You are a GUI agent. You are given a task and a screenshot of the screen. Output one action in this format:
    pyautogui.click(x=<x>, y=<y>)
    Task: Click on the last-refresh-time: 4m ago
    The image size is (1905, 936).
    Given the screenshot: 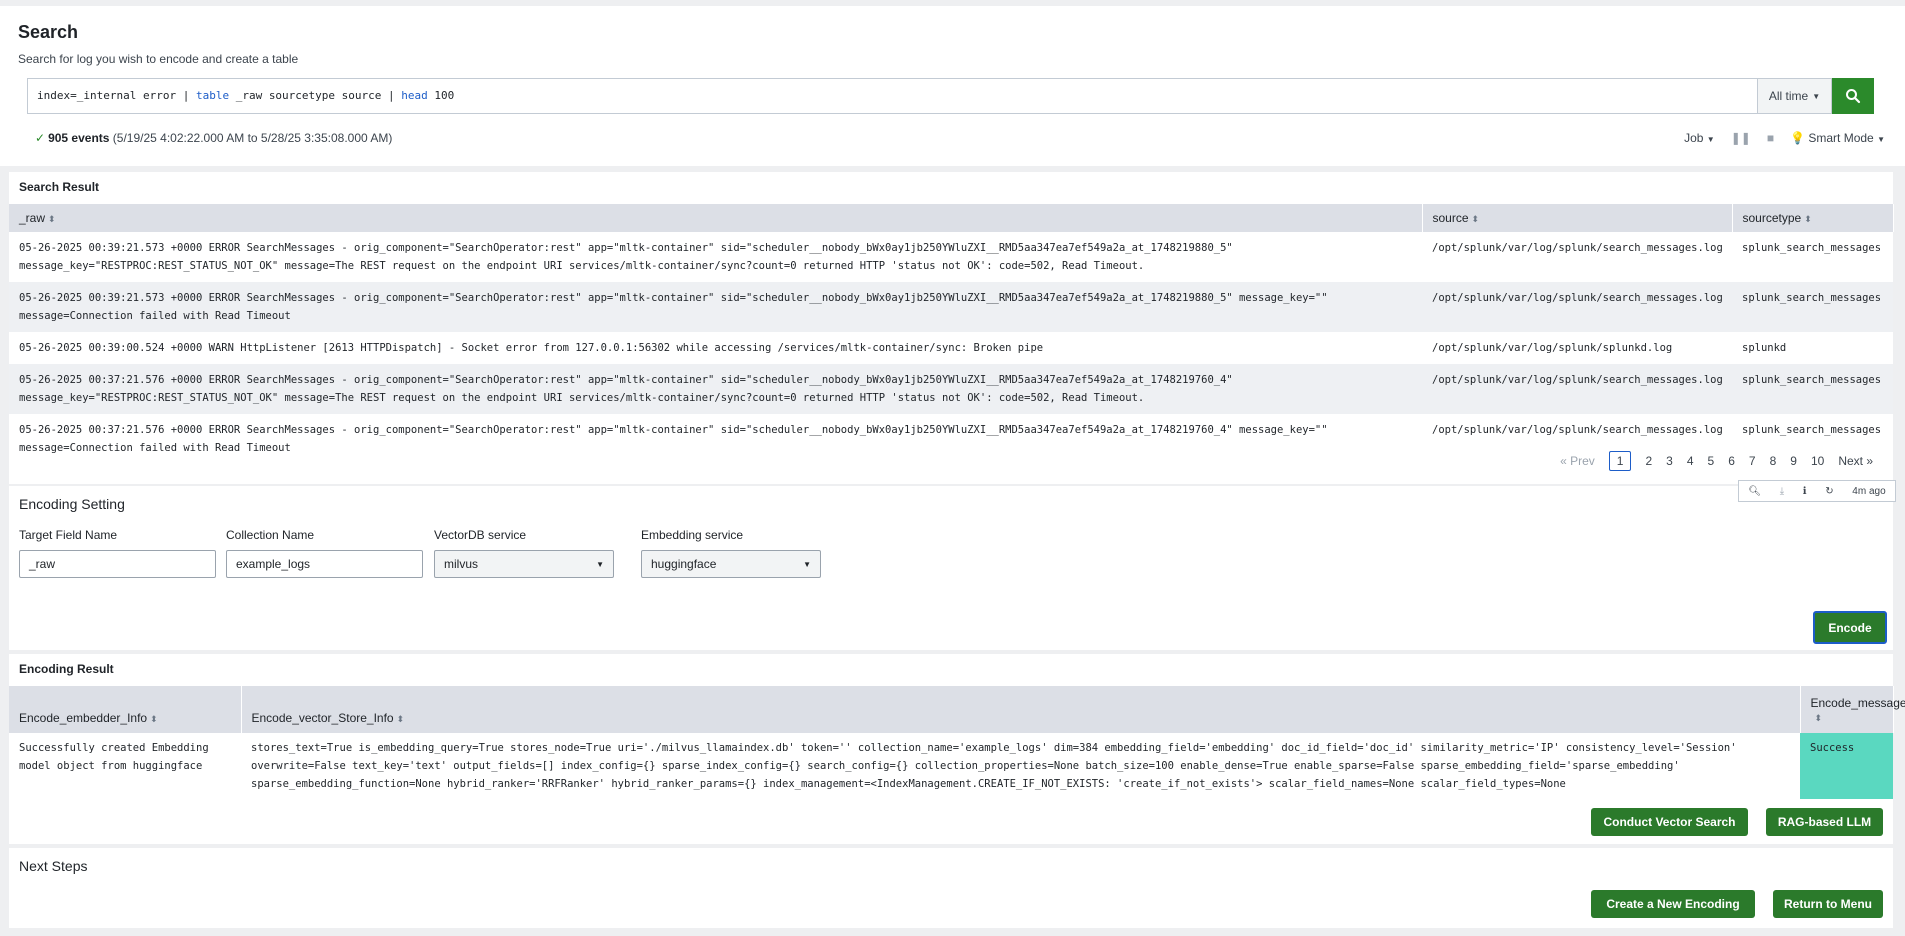 What is the action you would take?
    pyautogui.click(x=1869, y=491)
    